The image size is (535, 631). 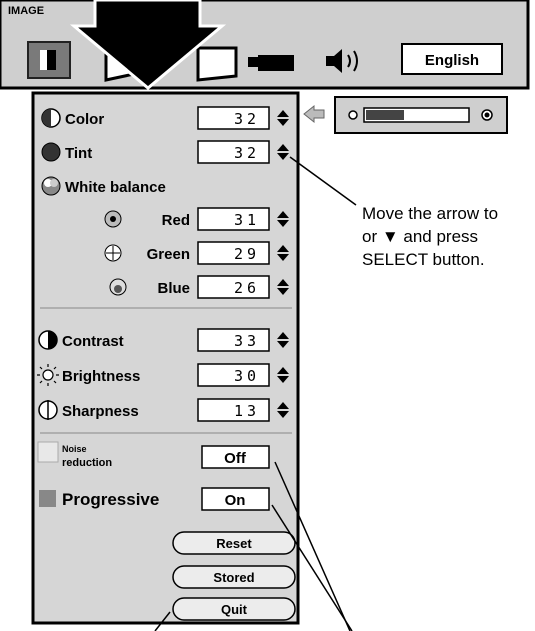 What do you see at coordinates (247, 153) in the screenshot?
I see `tint-value: 32` at bounding box center [247, 153].